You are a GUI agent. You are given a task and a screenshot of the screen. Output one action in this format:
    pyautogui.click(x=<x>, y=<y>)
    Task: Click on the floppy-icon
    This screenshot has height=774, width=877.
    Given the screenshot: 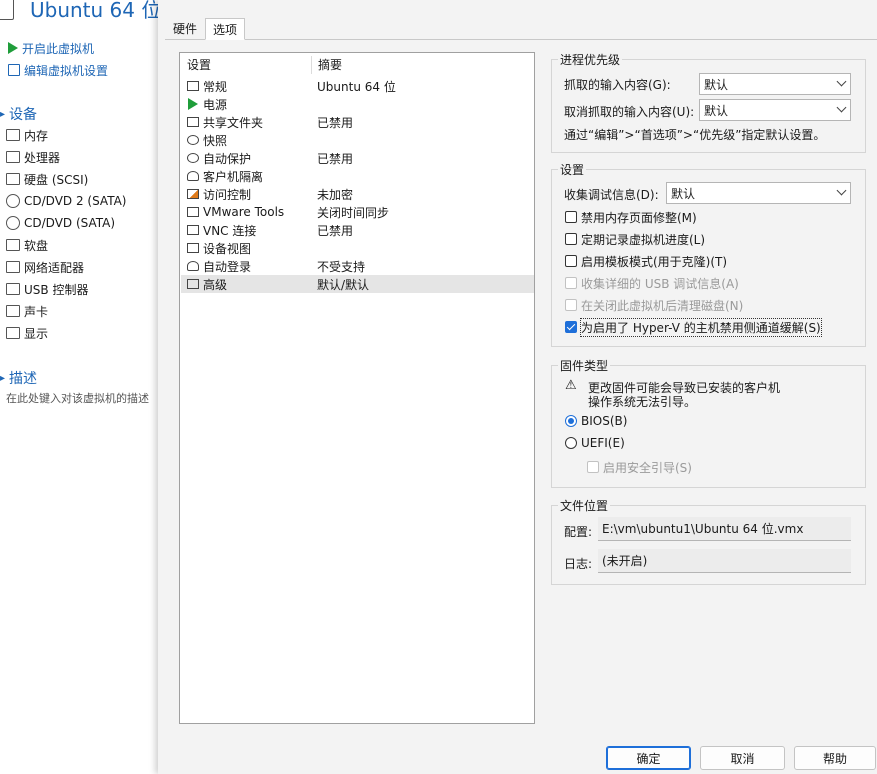 What is the action you would take?
    pyautogui.click(x=13, y=245)
    